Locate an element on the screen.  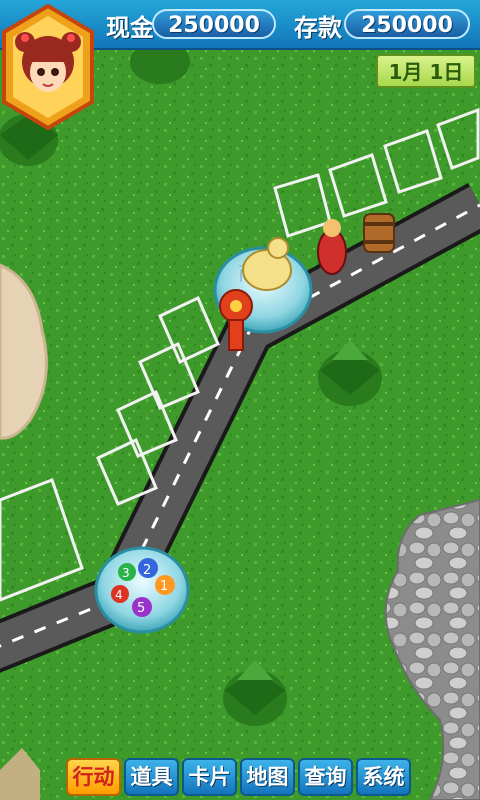
menu-map-button: 地图 is located at coordinates (267, 777).